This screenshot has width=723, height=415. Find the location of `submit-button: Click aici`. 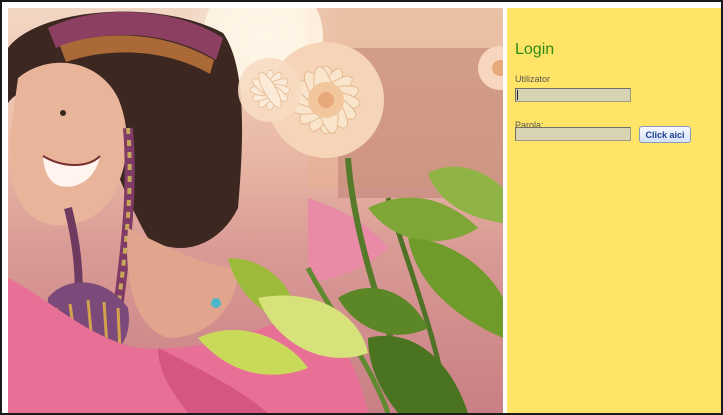

submit-button: Click aici is located at coordinates (665, 134).